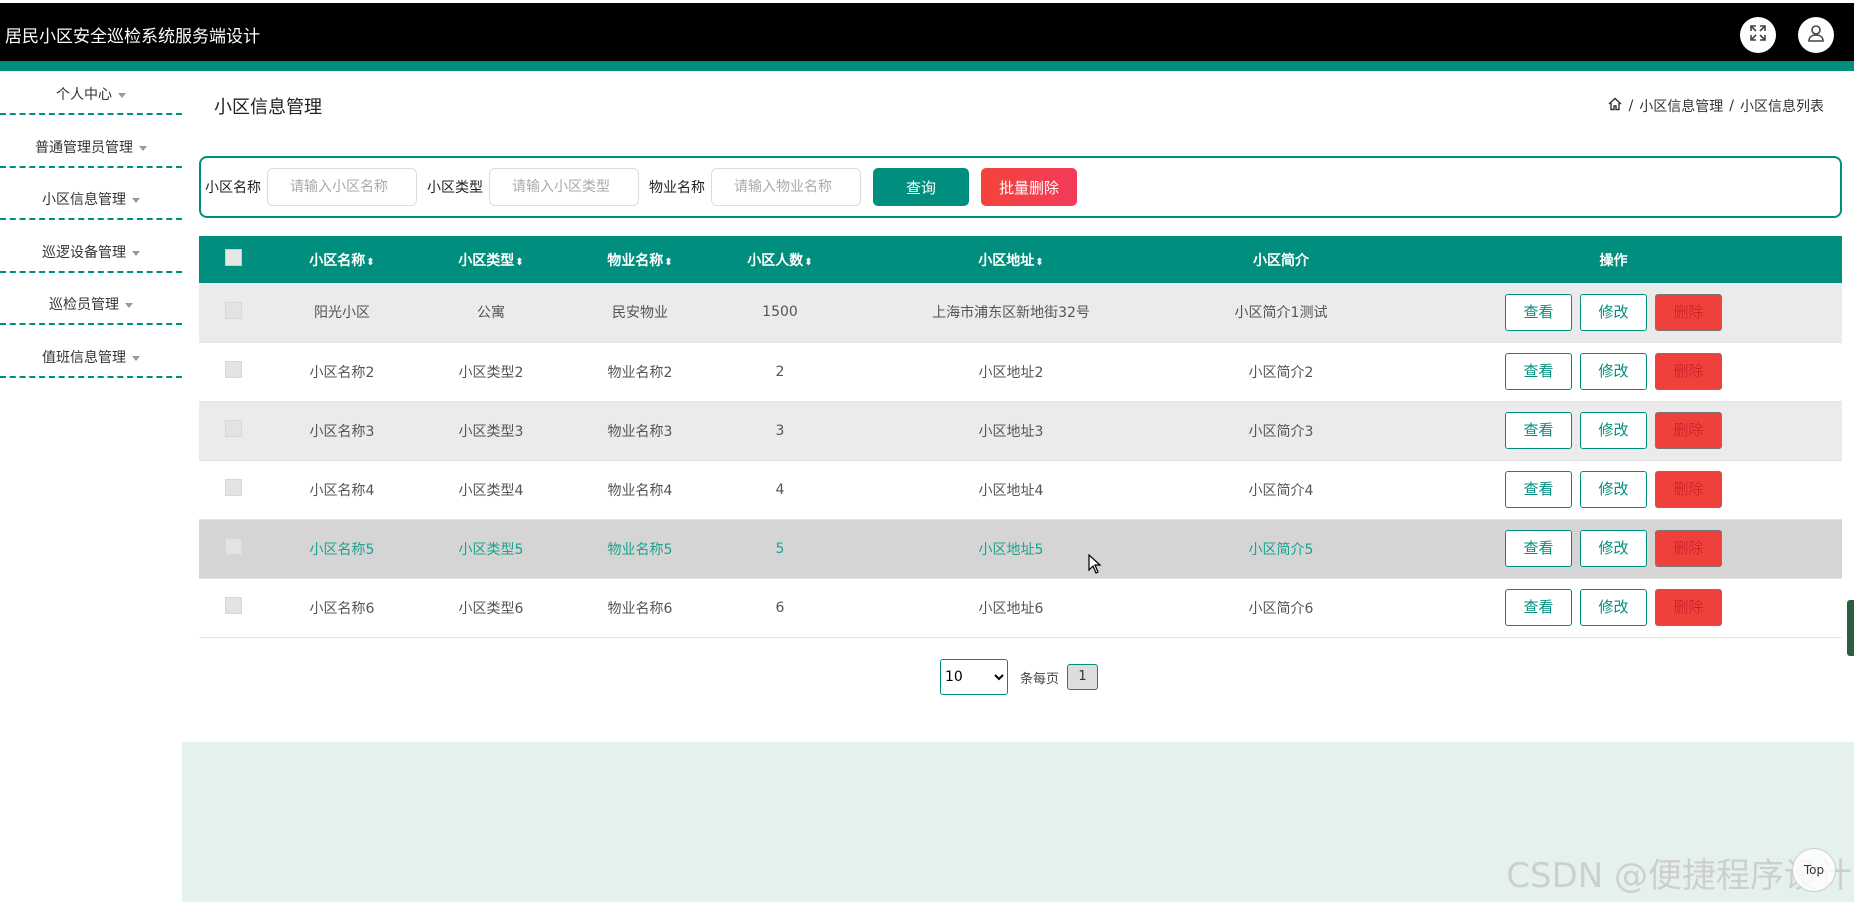 This screenshot has height=902, width=1854. What do you see at coordinates (342, 431) in the screenshot?
I see `cell-name: 小区名称3` at bounding box center [342, 431].